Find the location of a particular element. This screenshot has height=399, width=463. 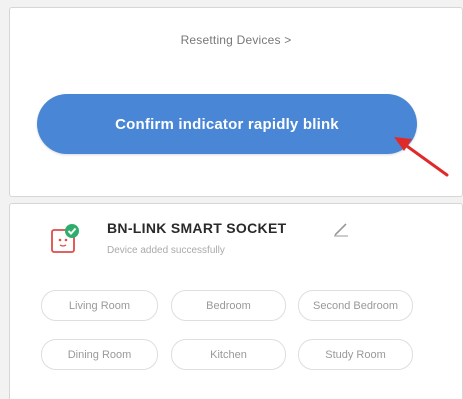

device-name: BN-LINK SMART SOCKET is located at coordinates (197, 228).